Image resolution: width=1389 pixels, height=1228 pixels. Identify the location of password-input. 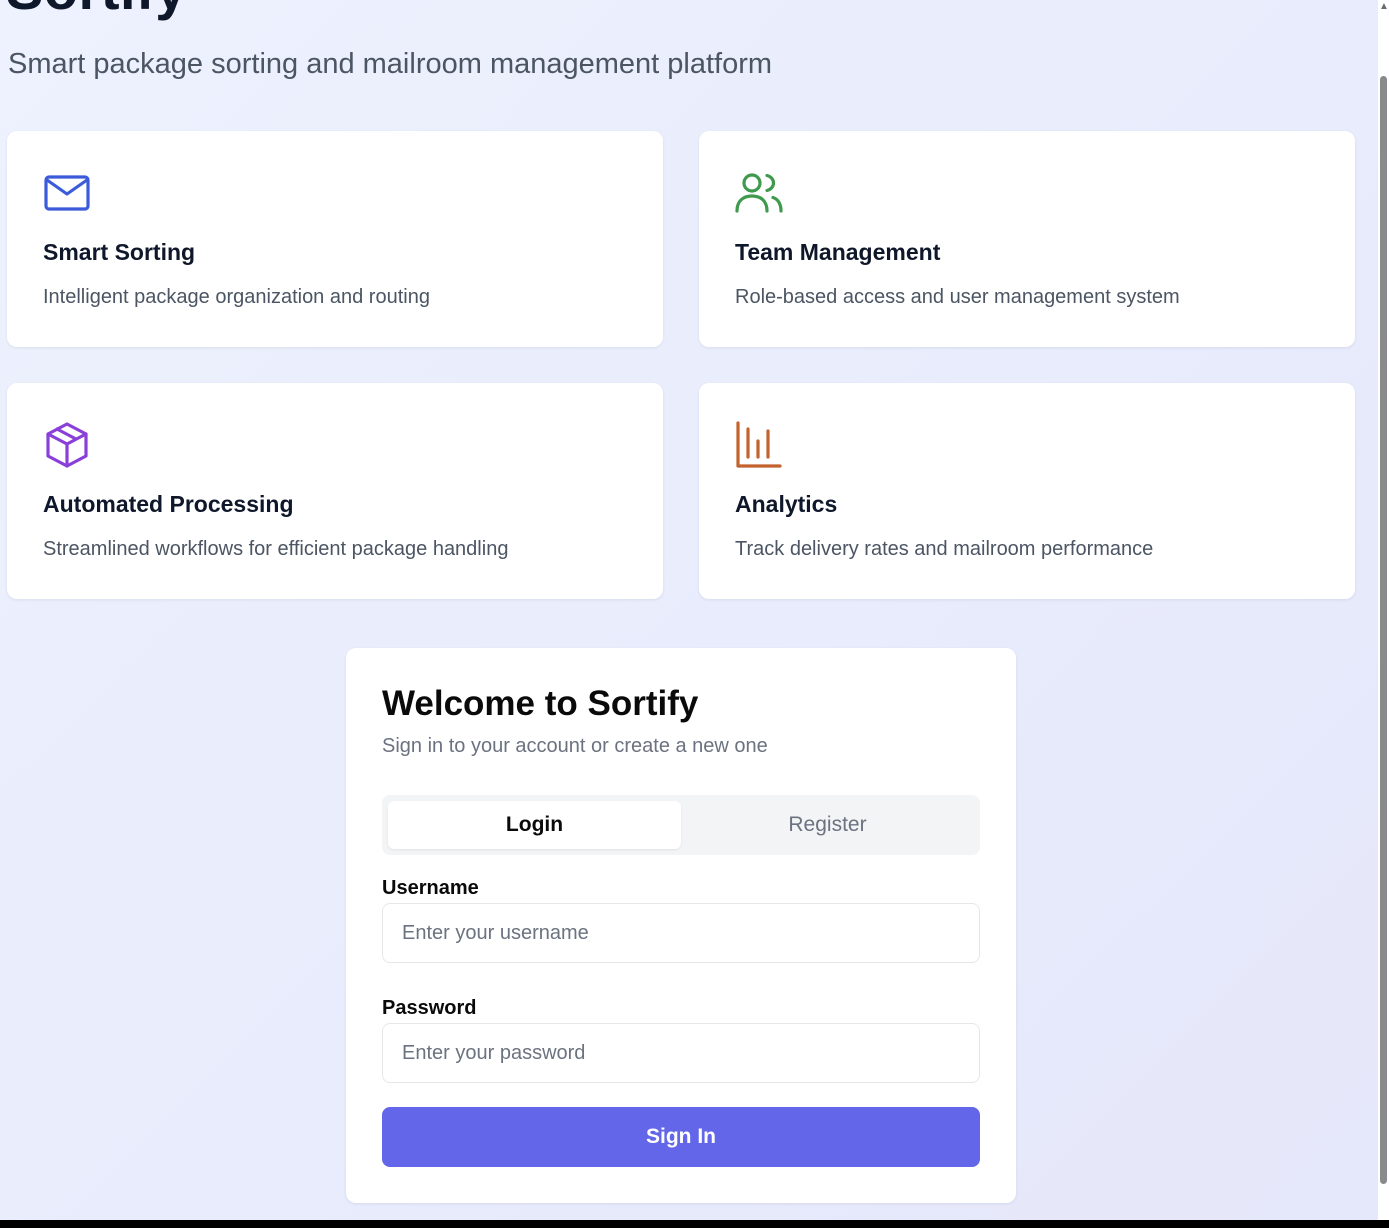
(681, 1053).